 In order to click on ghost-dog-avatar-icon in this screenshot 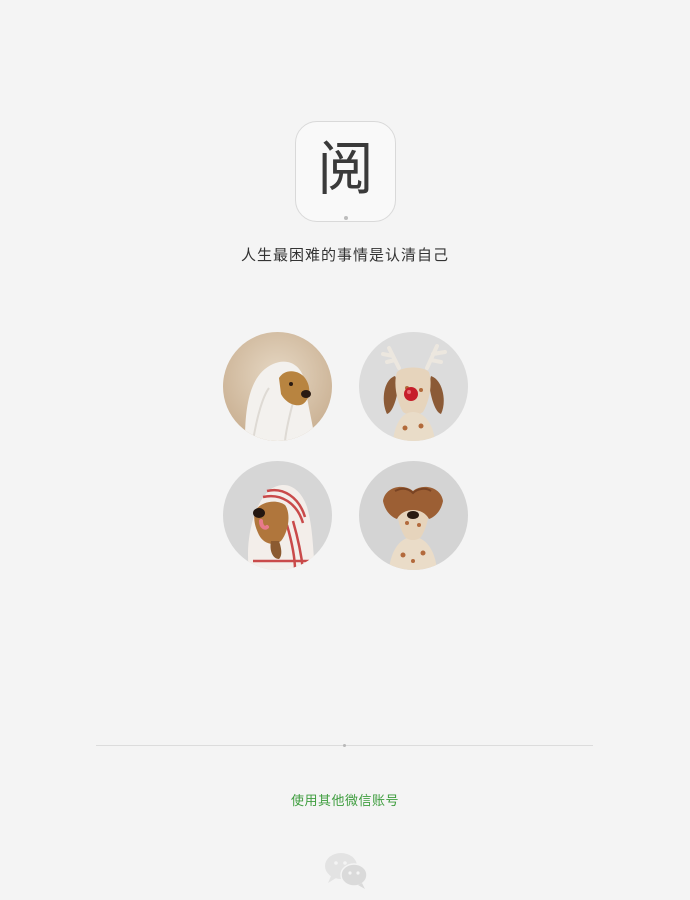, I will do `click(277, 386)`.